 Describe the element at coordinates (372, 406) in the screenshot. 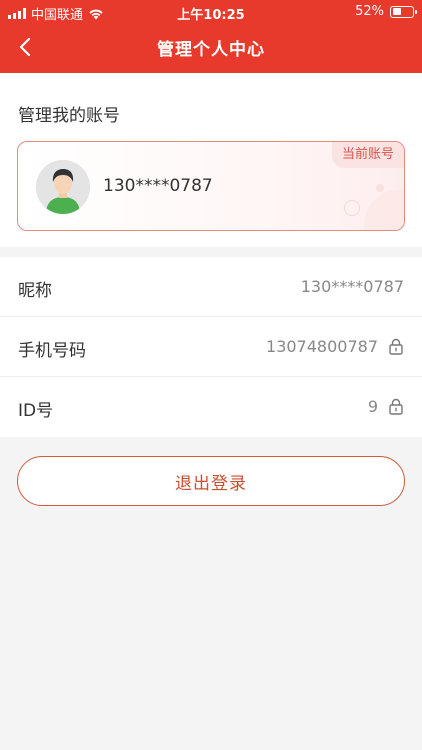

I see `id-value: 9` at that location.